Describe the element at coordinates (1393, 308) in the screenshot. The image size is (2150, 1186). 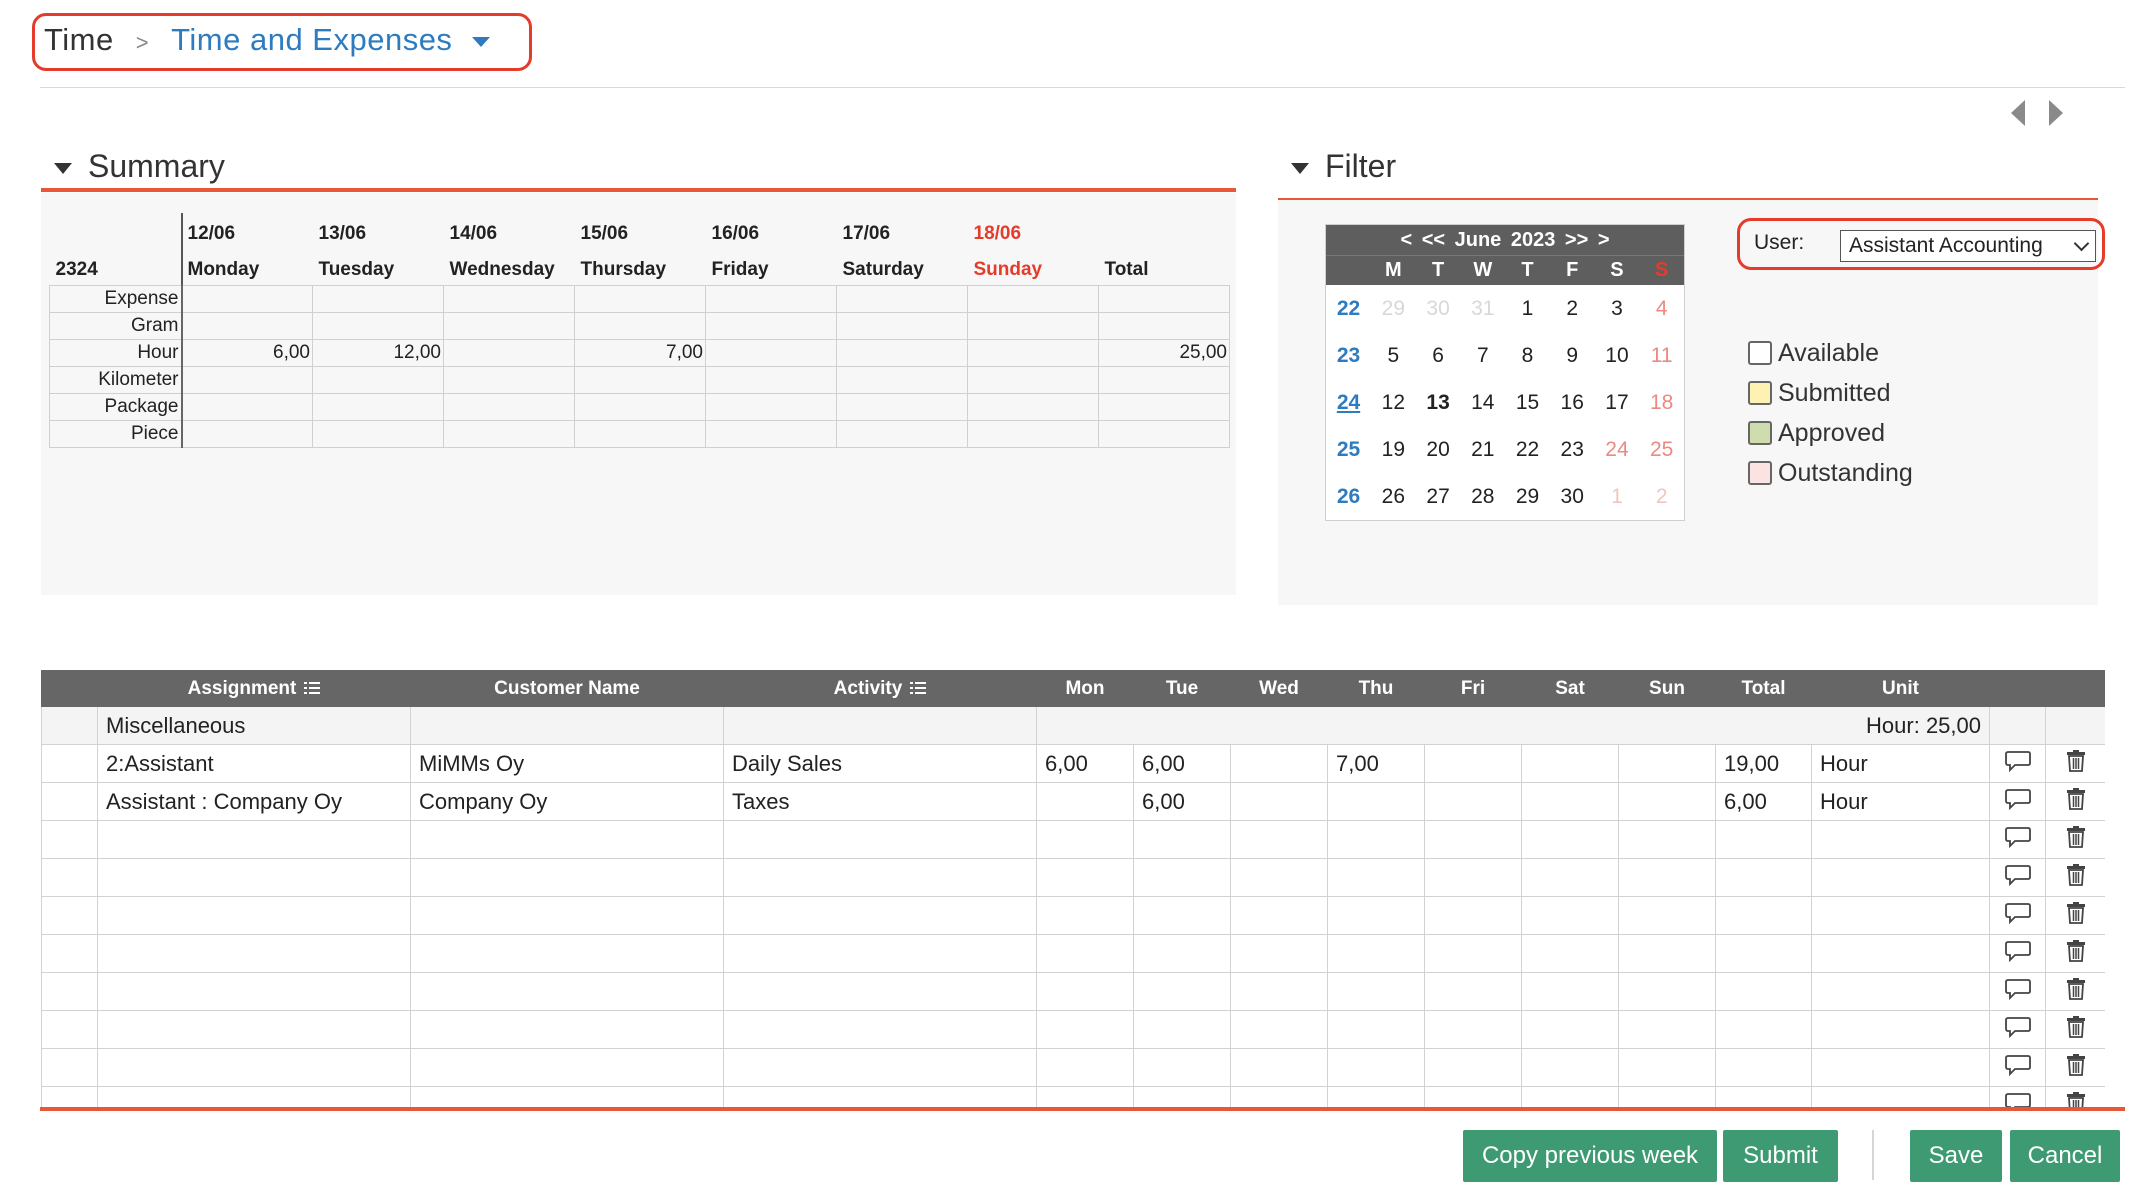
I see `calendar-day: 29` at that location.